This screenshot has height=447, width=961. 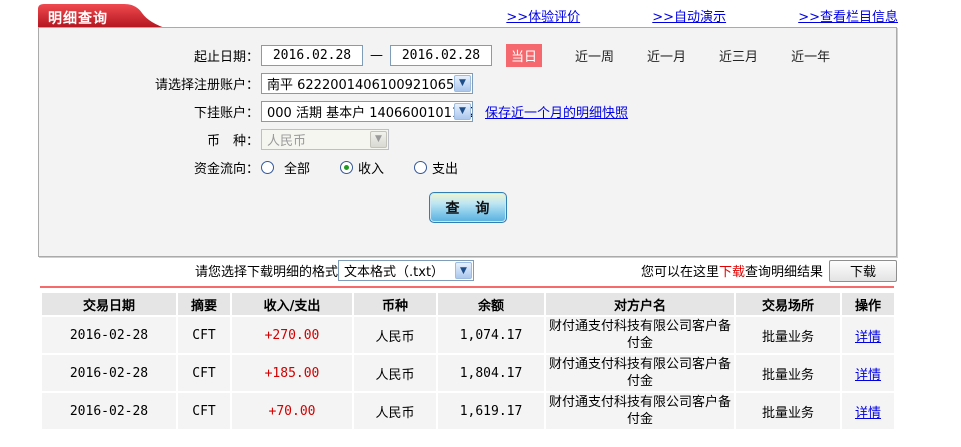 I want to click on quick-range-bar: 当日 近一周 近一月 近三月 近一年, so click(x=668, y=55).